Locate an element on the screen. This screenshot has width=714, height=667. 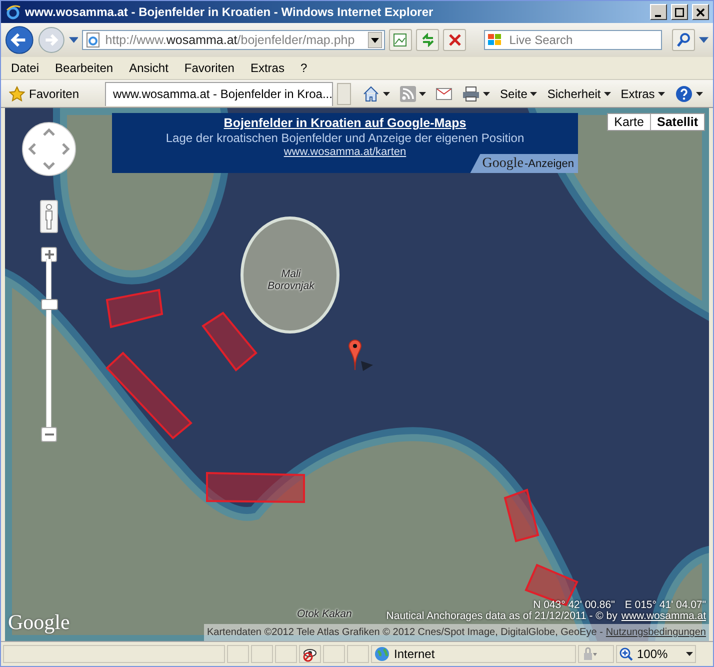
search-field: Live Search is located at coordinates (573, 40).